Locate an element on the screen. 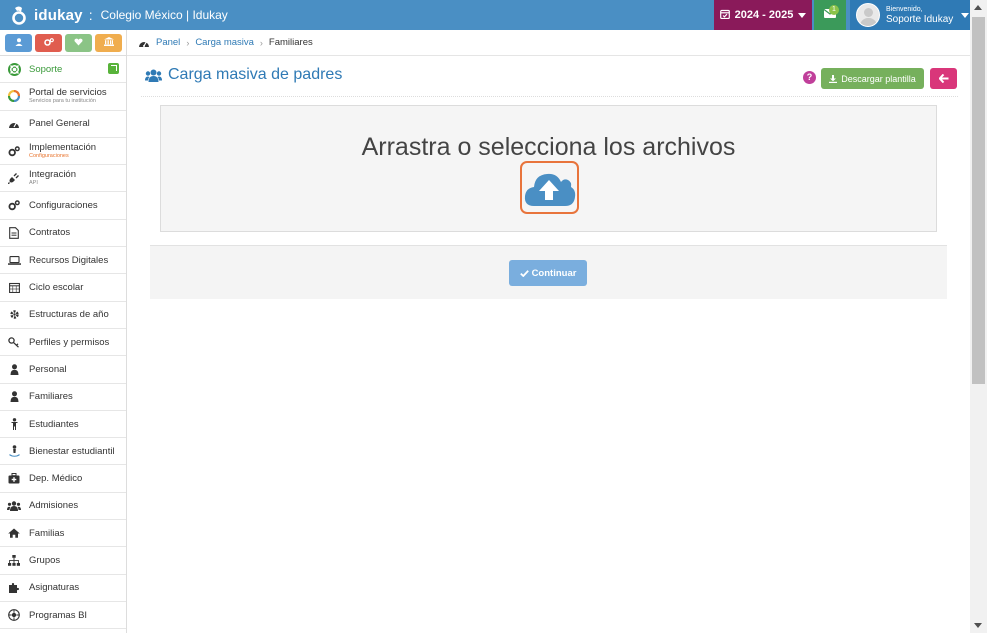 Image resolution: width=987 pixels, height=633 pixels. sidebar-item-programas-bi: Programas BI is located at coordinates (63, 616).